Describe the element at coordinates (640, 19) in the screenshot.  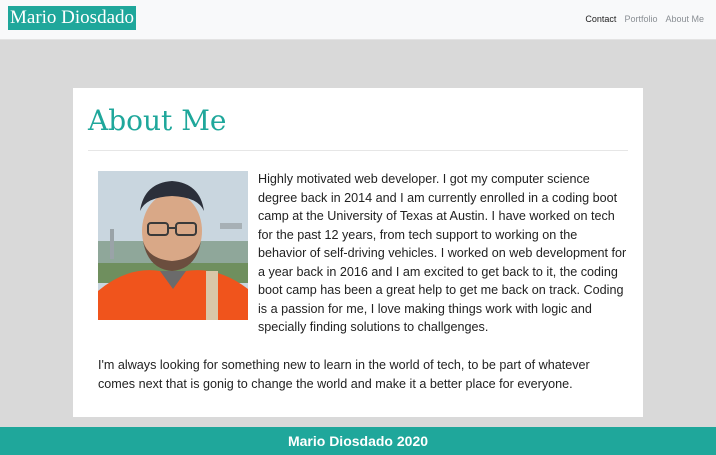
I see `nav-link-portfolio: Portfolio` at that location.